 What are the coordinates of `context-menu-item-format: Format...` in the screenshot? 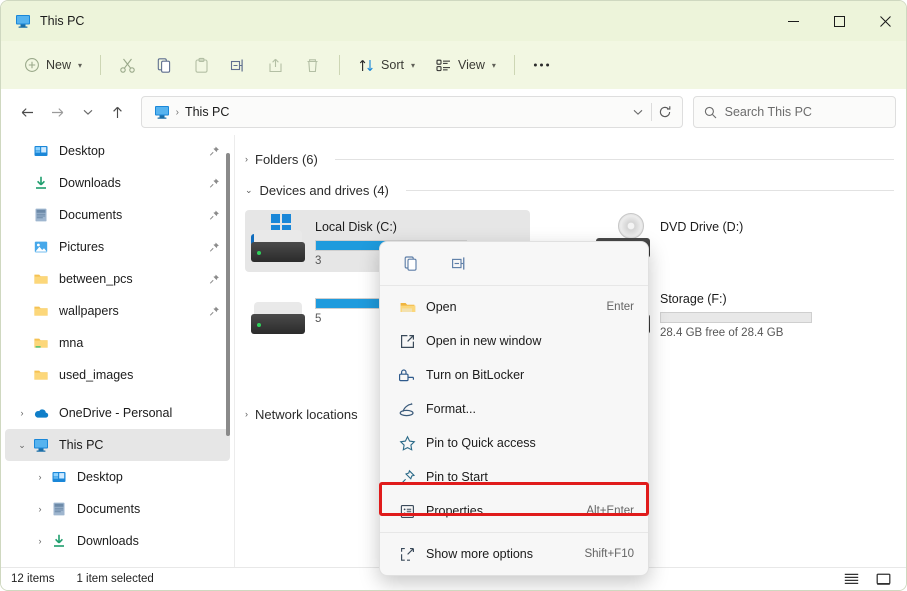 It's located at (514, 409).